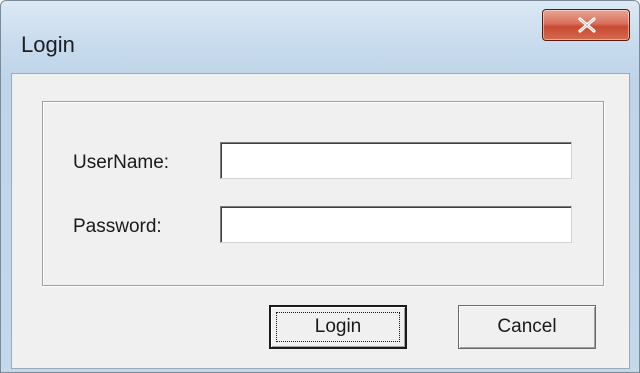 Image resolution: width=640 pixels, height=373 pixels. Describe the element at coordinates (396, 160) in the screenshot. I see `username-input` at that location.